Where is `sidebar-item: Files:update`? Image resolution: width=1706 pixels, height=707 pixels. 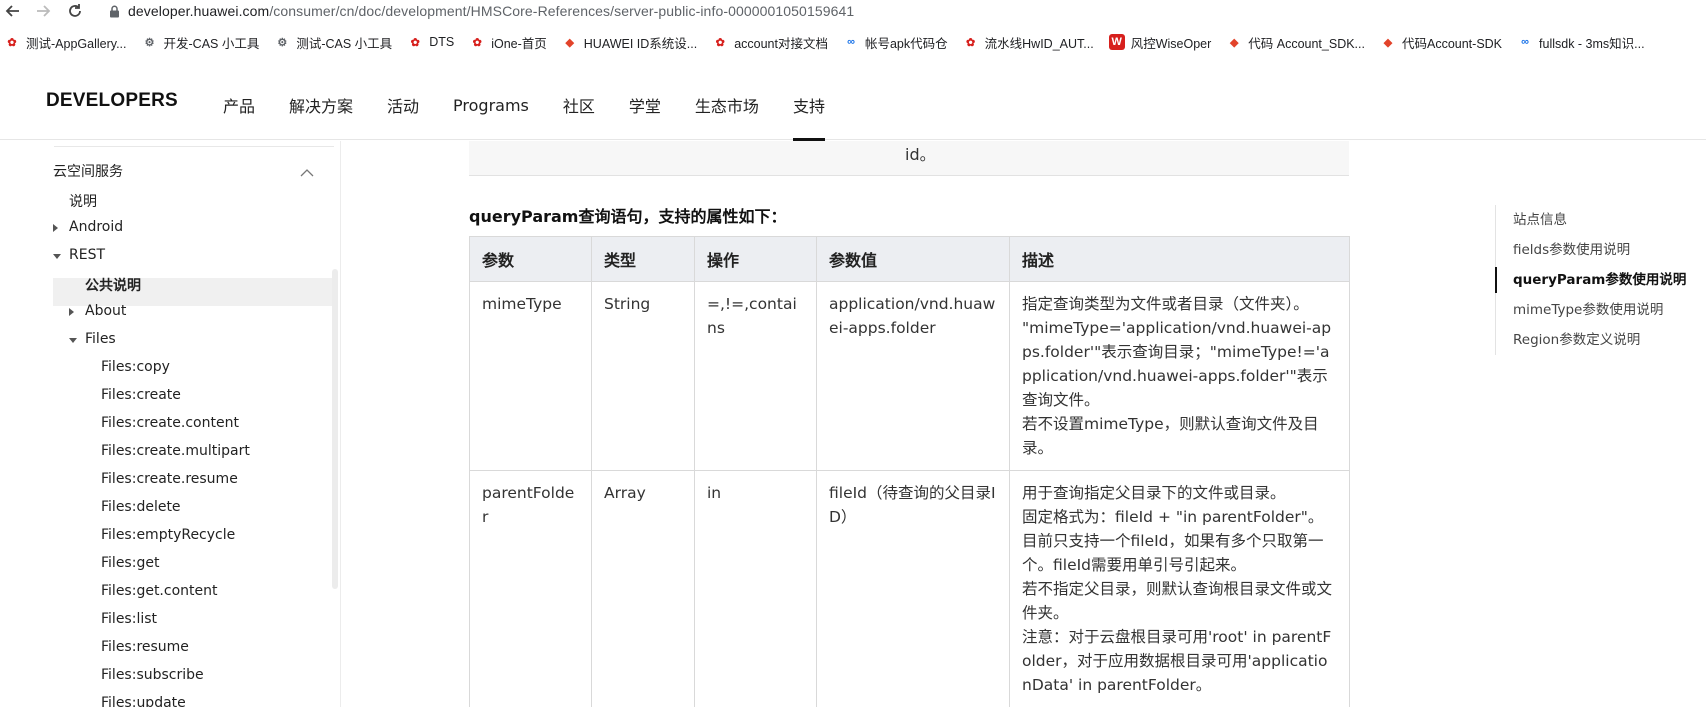
sidebar-item: Files:update is located at coordinates (143, 701).